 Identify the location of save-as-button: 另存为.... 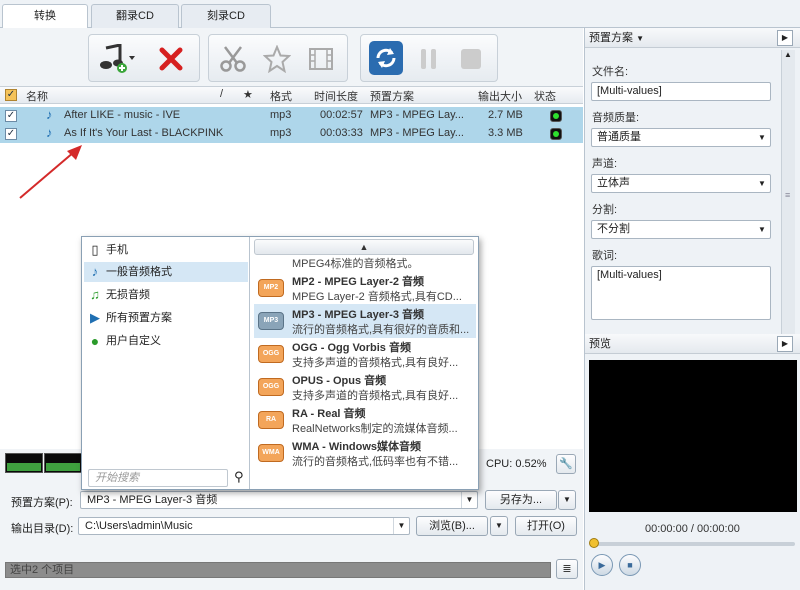
(521, 500).